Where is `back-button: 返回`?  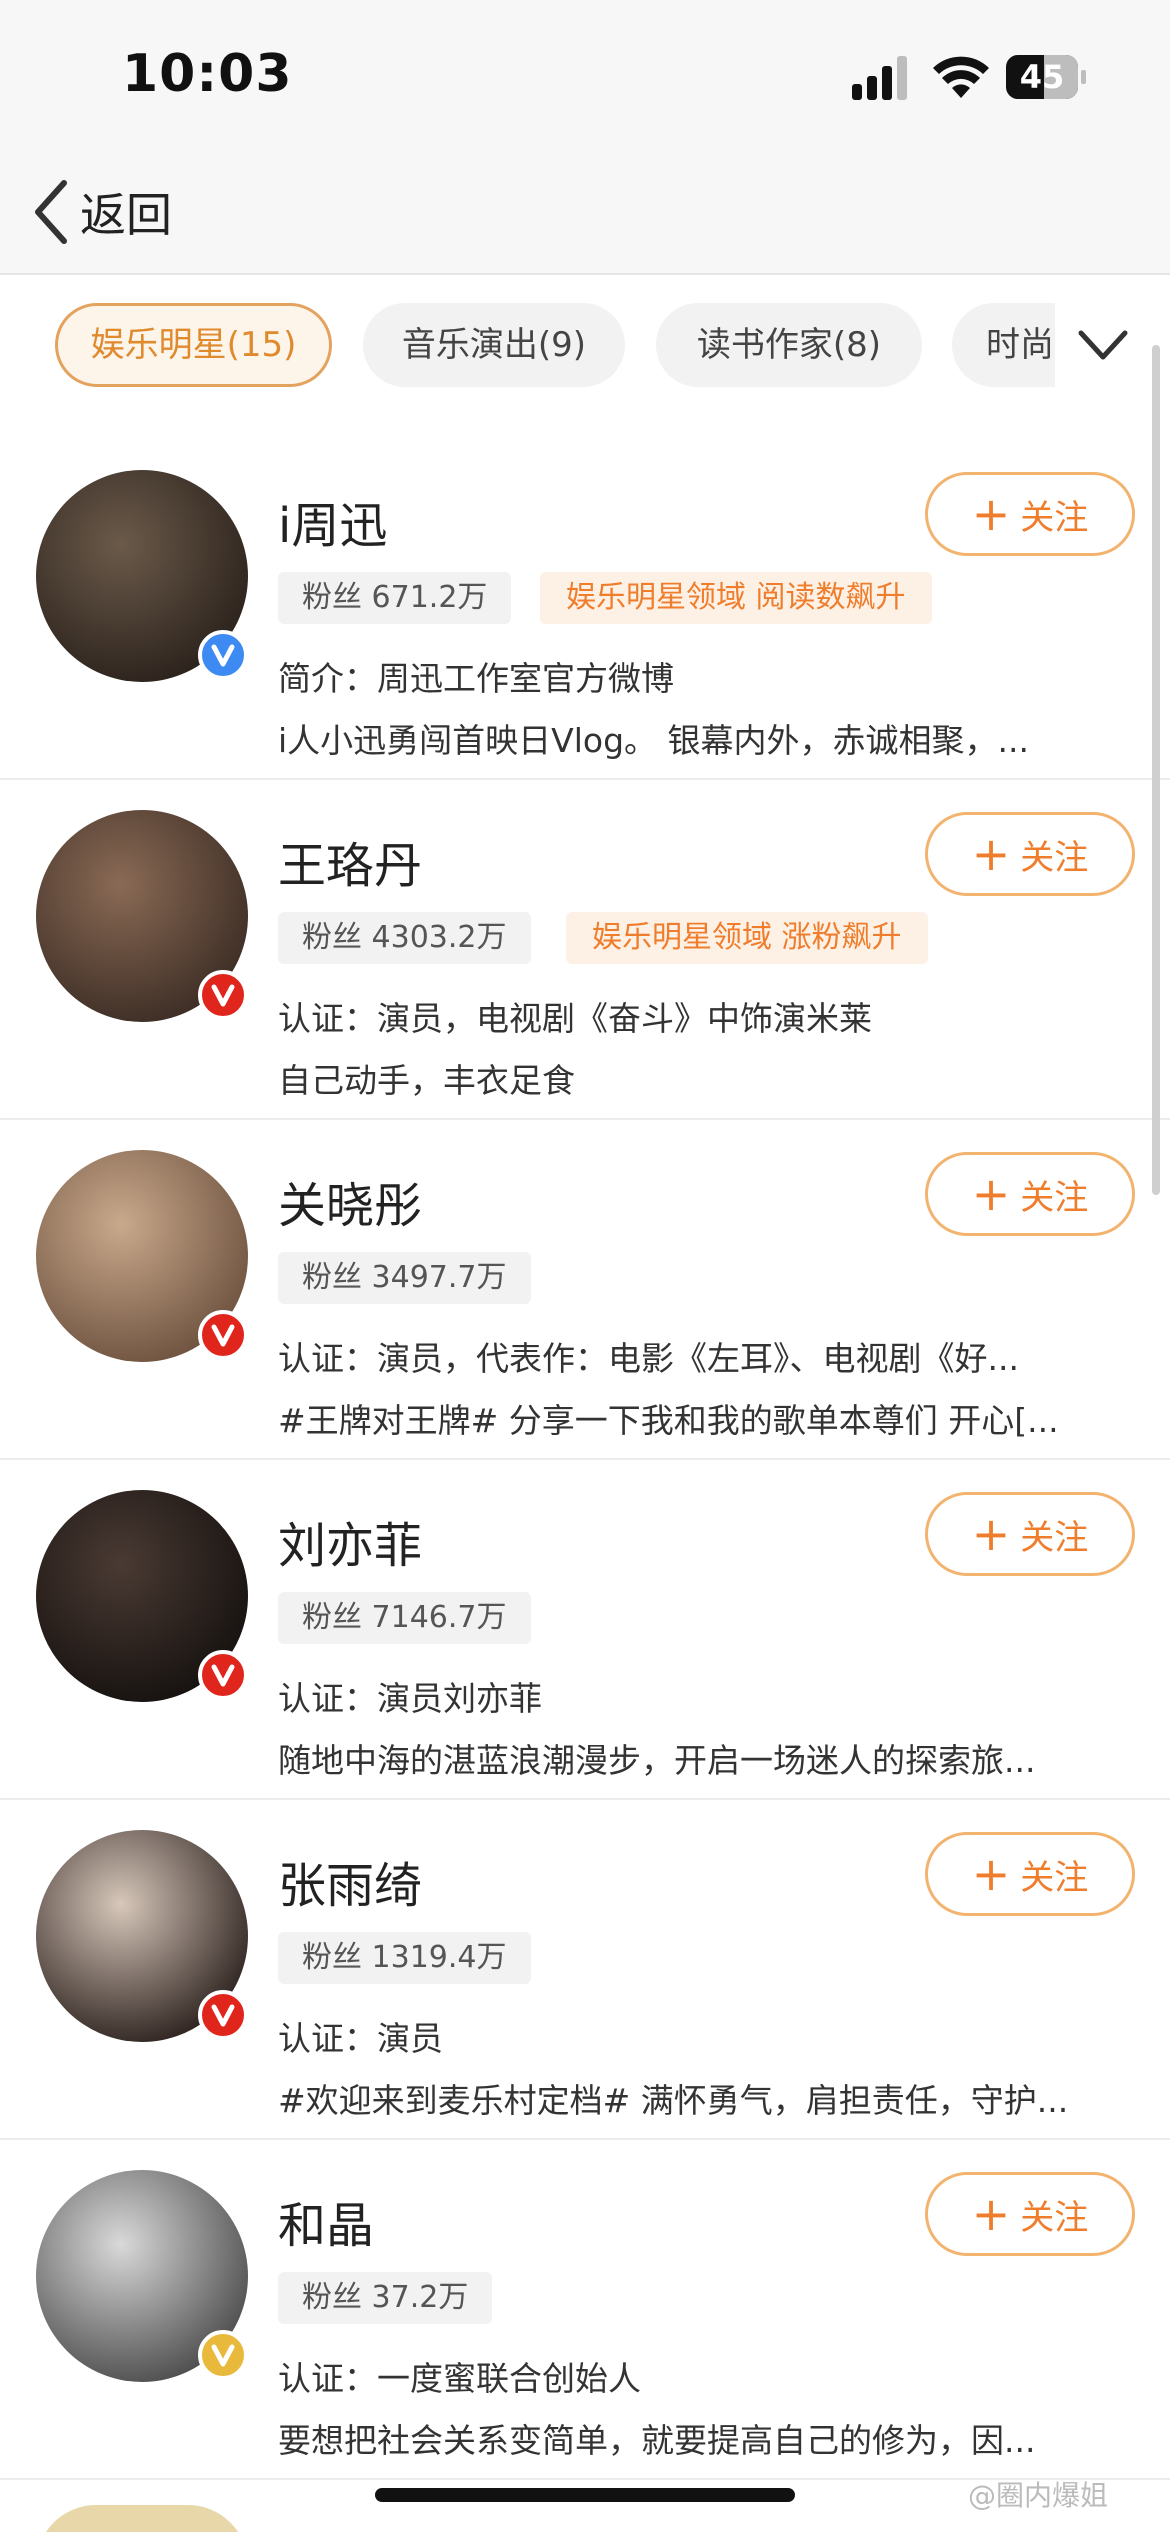
back-button: 返回 is located at coordinates (101, 212).